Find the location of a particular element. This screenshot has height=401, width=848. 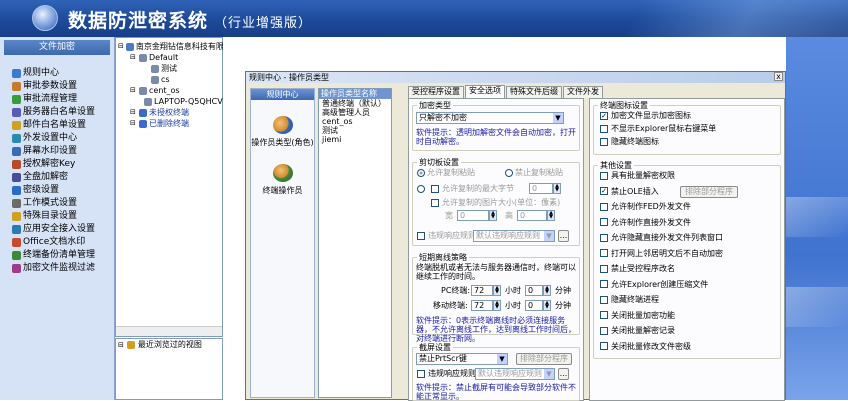

height-input: 0 is located at coordinates (532, 215).